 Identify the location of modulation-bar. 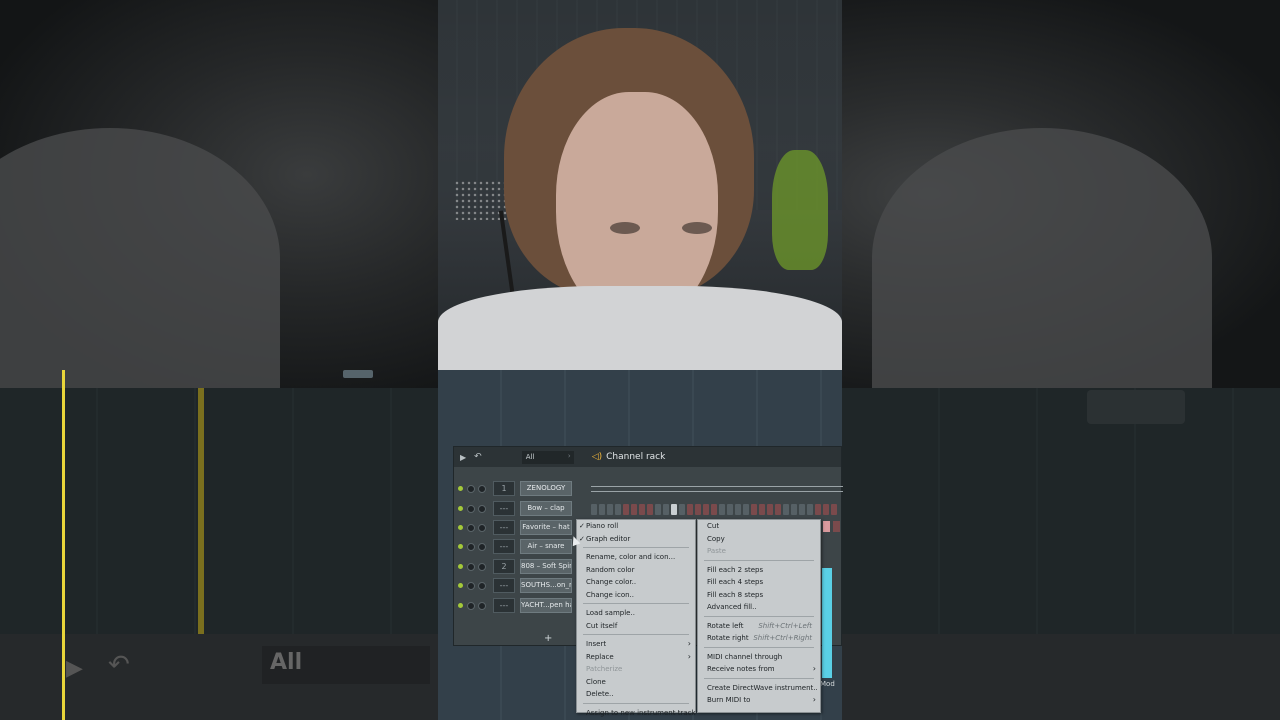
(827, 623).